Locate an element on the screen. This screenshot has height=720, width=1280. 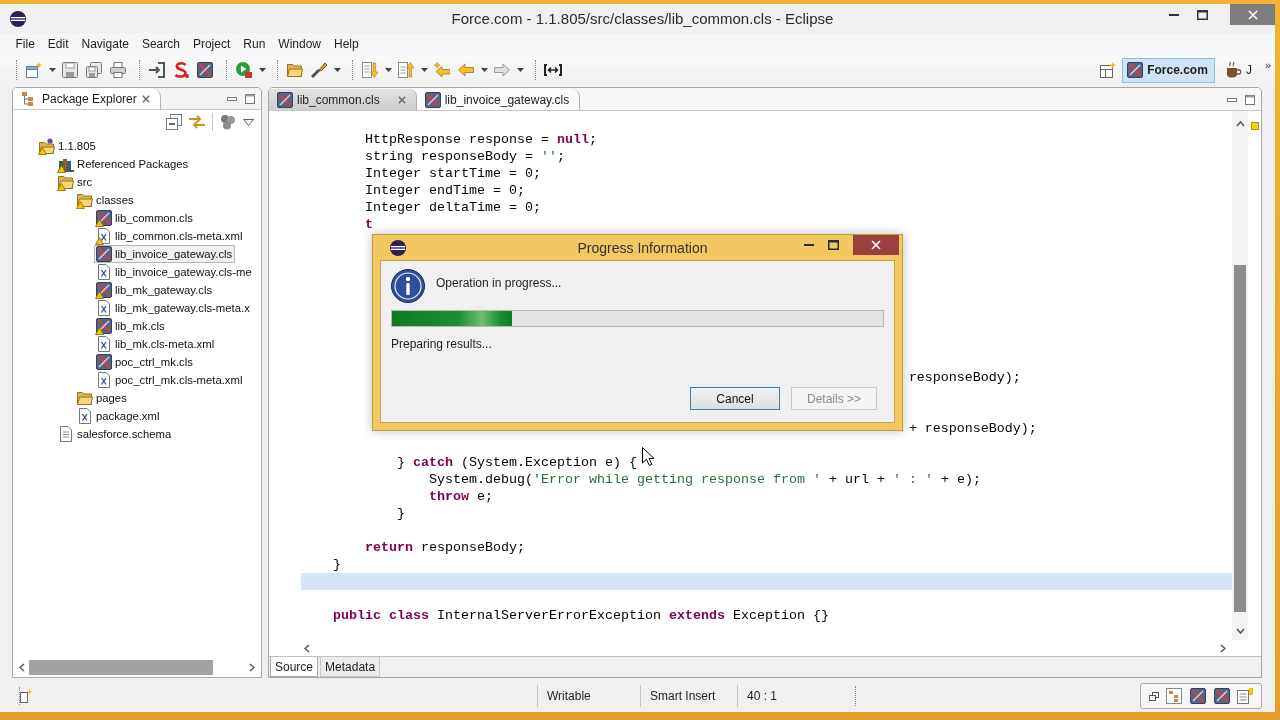
left-arrow-icon is located at coordinates (466, 70).